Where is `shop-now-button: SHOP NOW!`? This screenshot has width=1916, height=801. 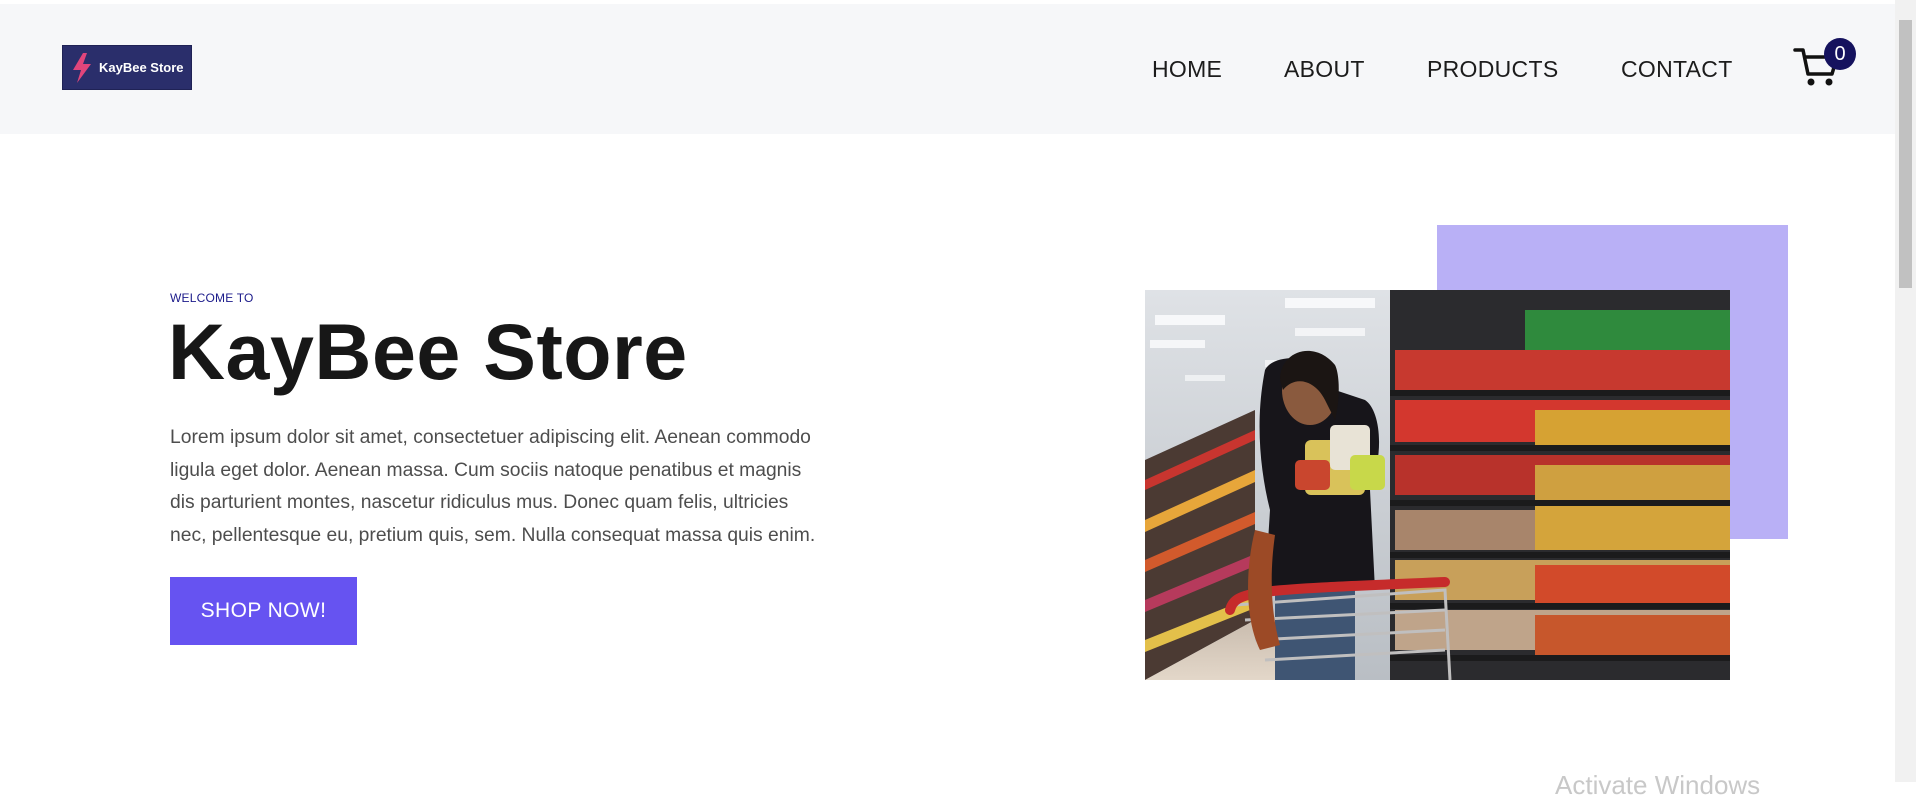 shop-now-button: SHOP NOW! is located at coordinates (263, 611).